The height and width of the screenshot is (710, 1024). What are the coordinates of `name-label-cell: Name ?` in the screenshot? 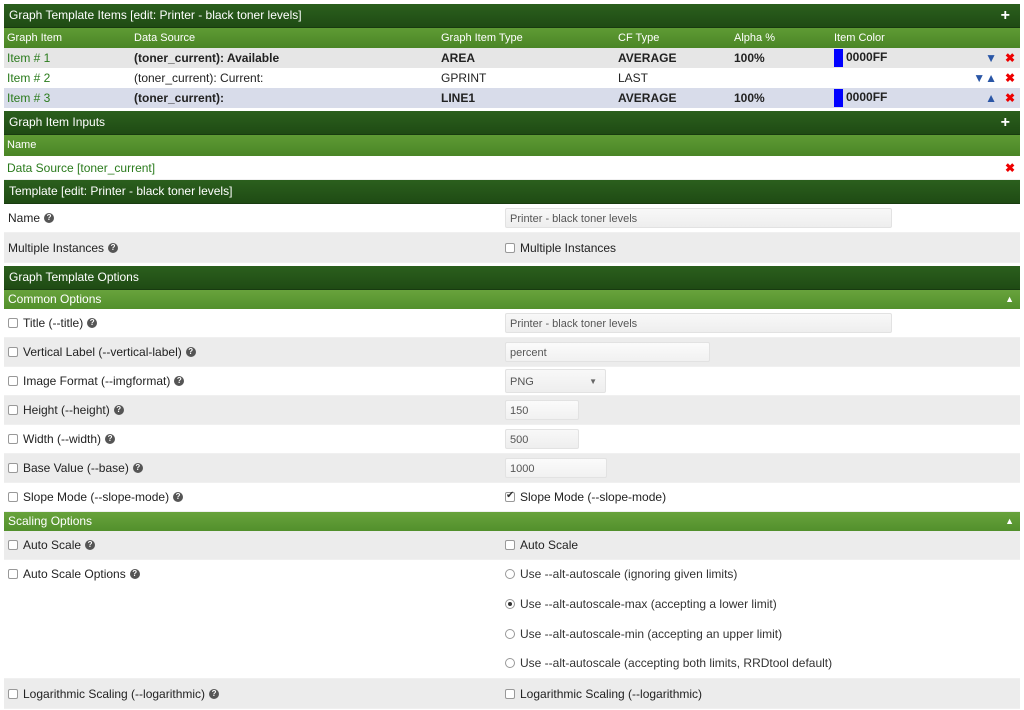 It's located at (254, 218).